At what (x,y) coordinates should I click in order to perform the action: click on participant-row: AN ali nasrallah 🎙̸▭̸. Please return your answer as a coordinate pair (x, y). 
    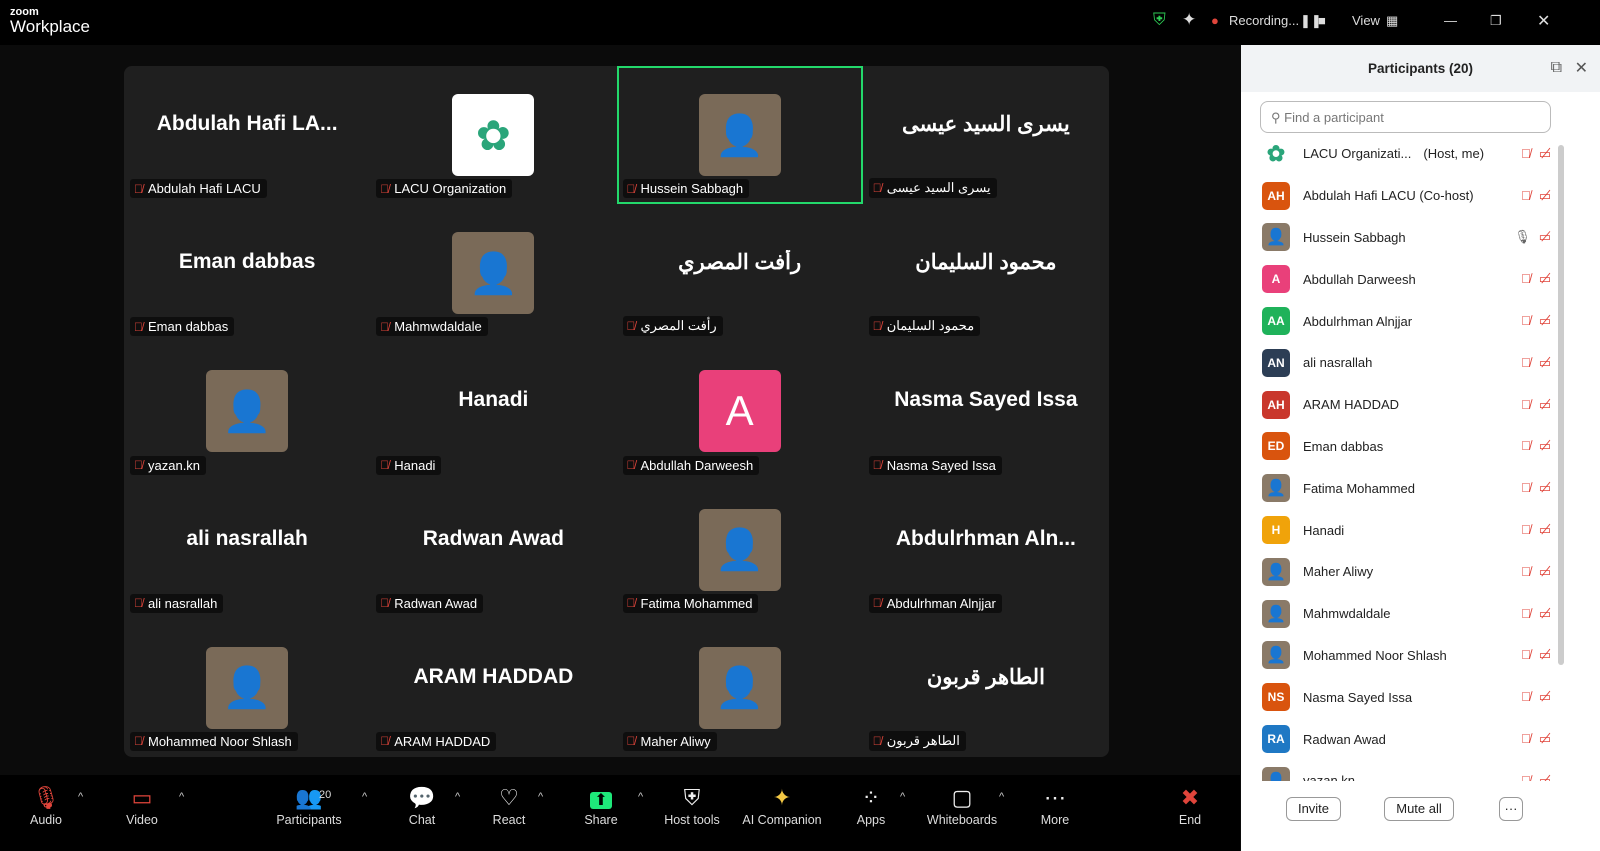
    Looking at the image, I should click on (1400, 363).